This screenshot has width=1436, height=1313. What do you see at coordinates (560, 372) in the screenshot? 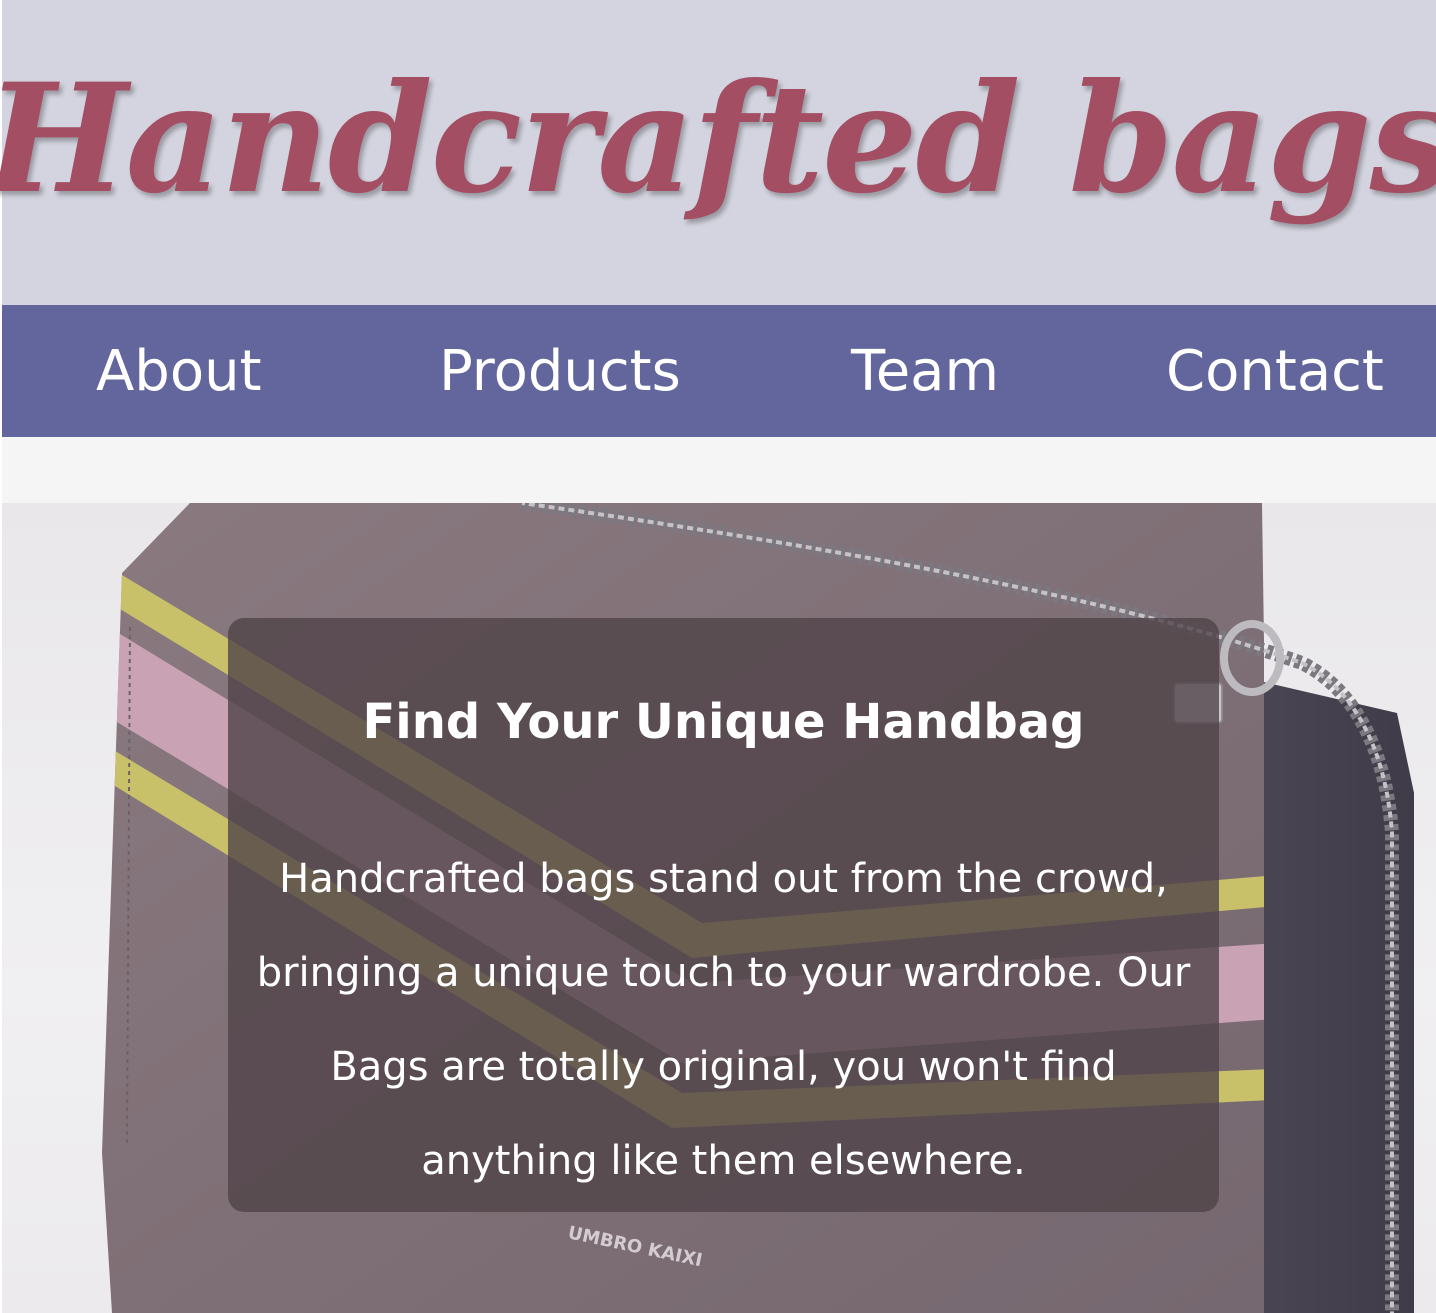
I see `nav-item-products: Products` at bounding box center [560, 372].